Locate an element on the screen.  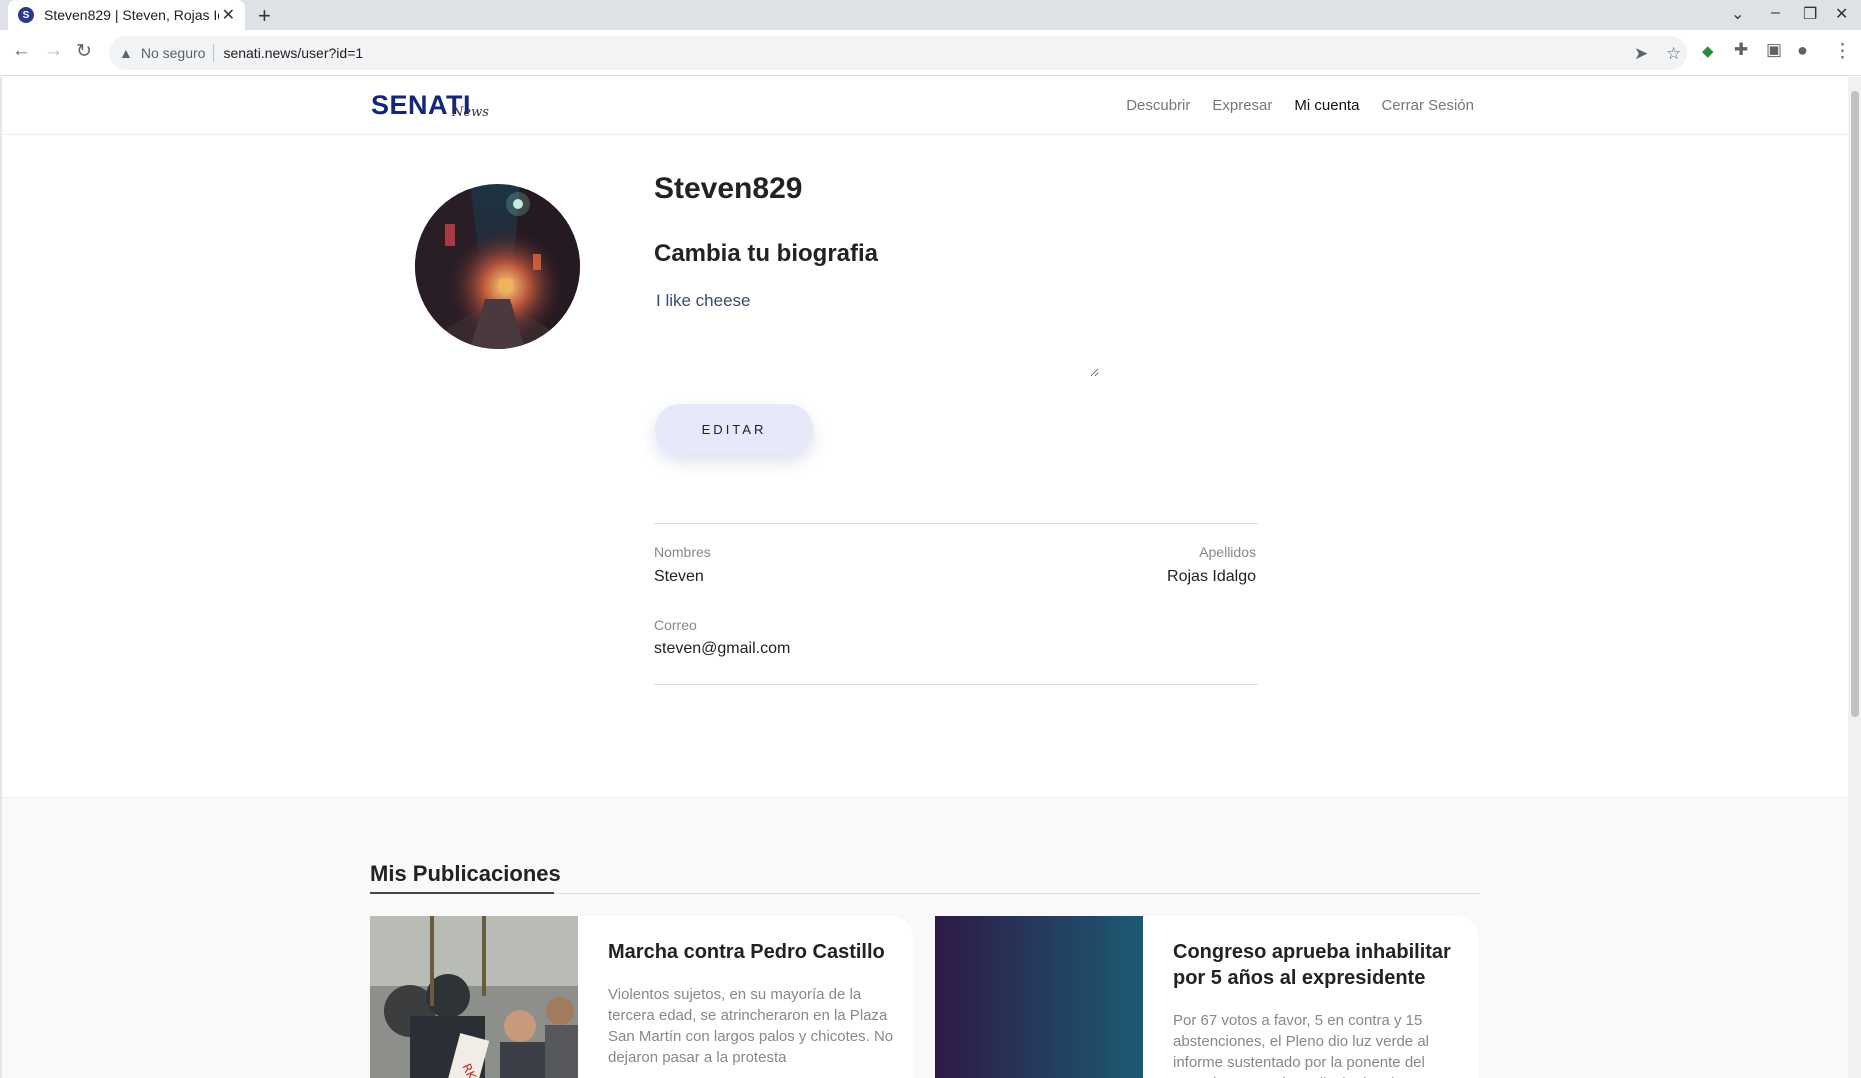
tab-close-icon: ✕ is located at coordinates (228, 15).